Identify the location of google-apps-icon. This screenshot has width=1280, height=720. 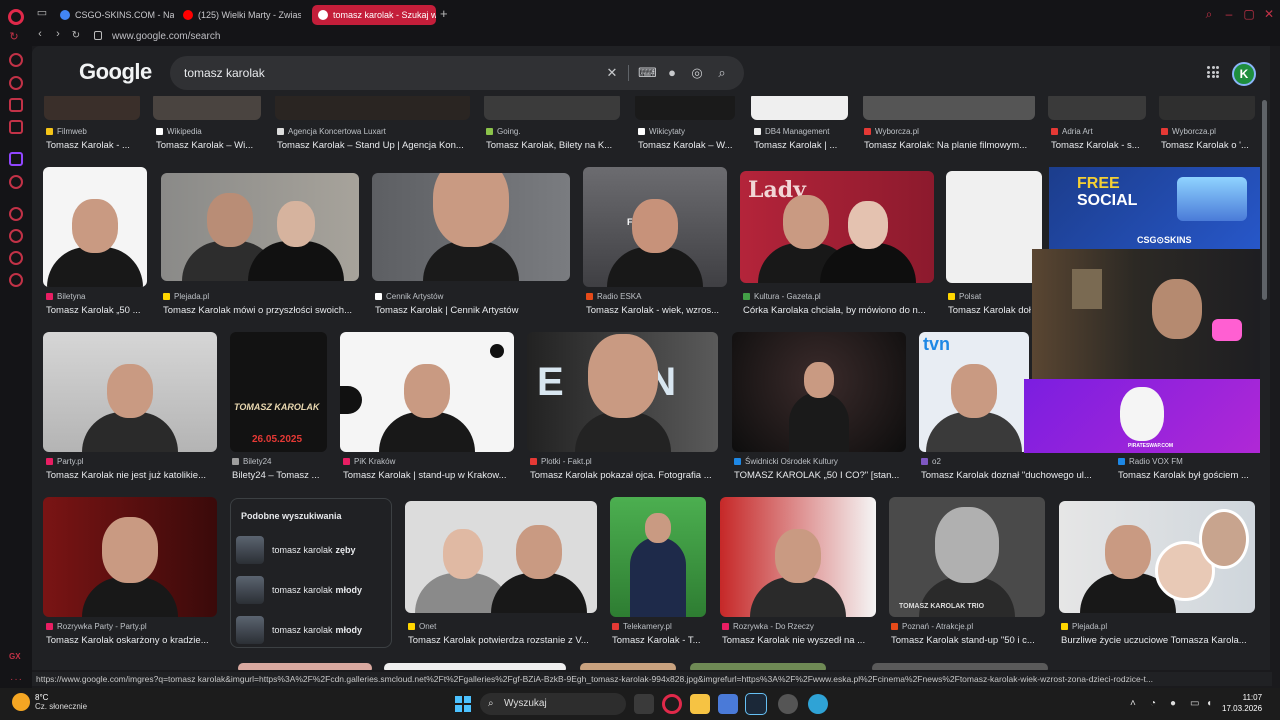
(1213, 72).